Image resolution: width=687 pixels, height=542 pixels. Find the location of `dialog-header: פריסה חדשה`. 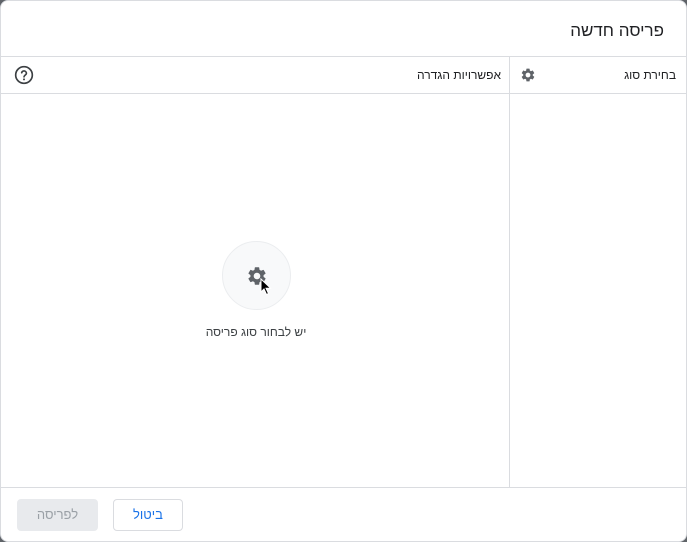

dialog-header: פריסה חדשה is located at coordinates (343, 29).